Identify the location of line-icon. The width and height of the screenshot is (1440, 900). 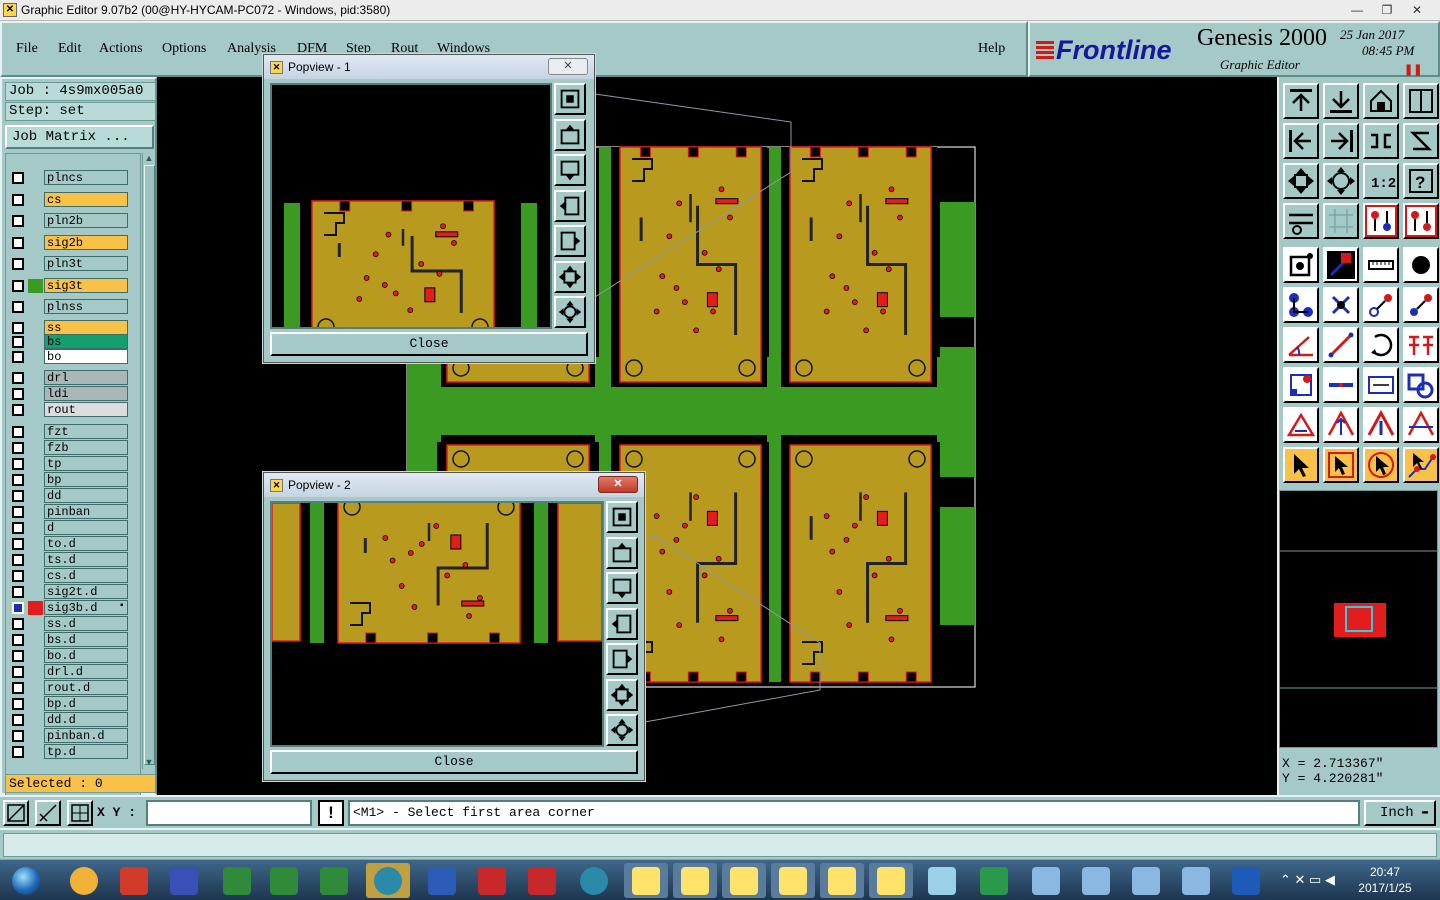
(1341, 345).